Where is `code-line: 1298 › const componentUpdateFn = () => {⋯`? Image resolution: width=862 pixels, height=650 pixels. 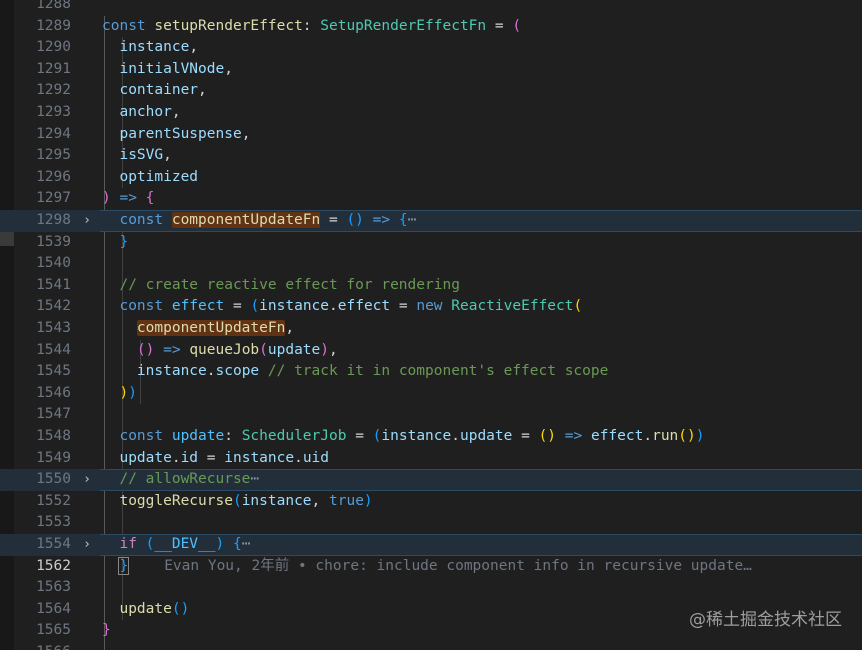 code-line: 1298 › const componentUpdateFn = () => {⋯ is located at coordinates (431, 221).